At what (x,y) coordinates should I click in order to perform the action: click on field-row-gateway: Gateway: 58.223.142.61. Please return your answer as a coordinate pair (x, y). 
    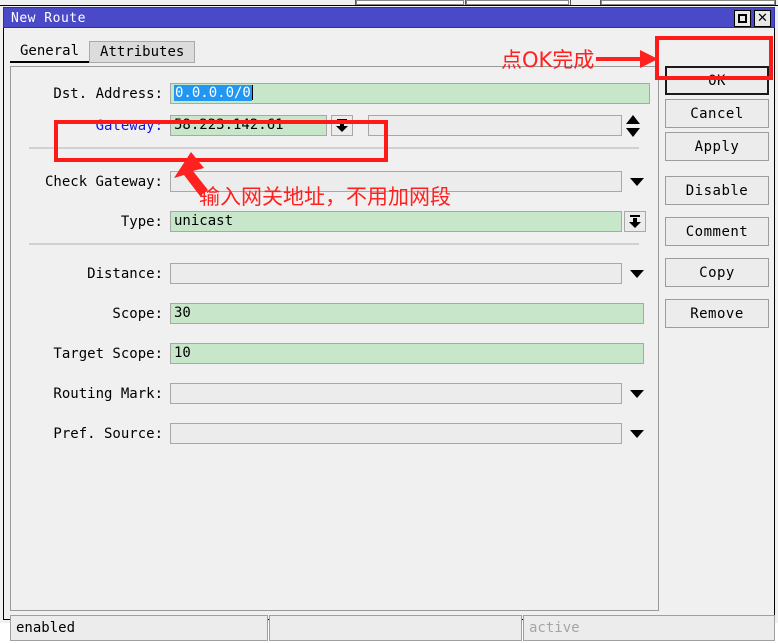
    Looking at the image, I should click on (334, 126).